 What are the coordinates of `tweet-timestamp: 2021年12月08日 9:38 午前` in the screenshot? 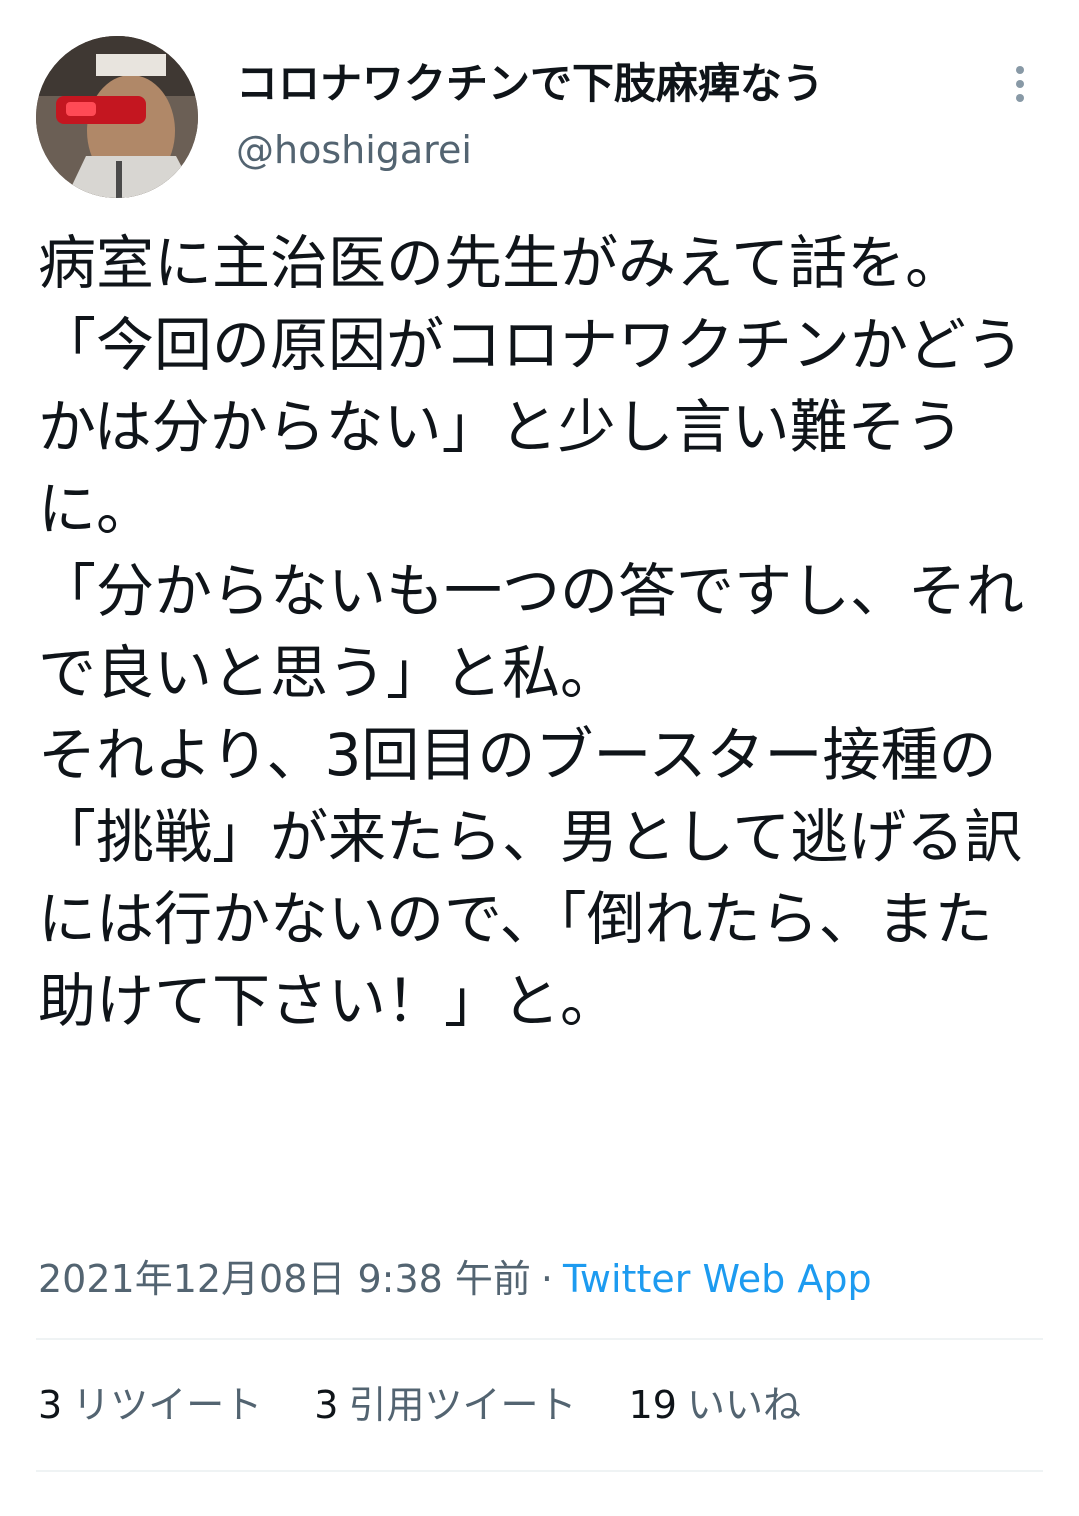 It's located at (284, 1279).